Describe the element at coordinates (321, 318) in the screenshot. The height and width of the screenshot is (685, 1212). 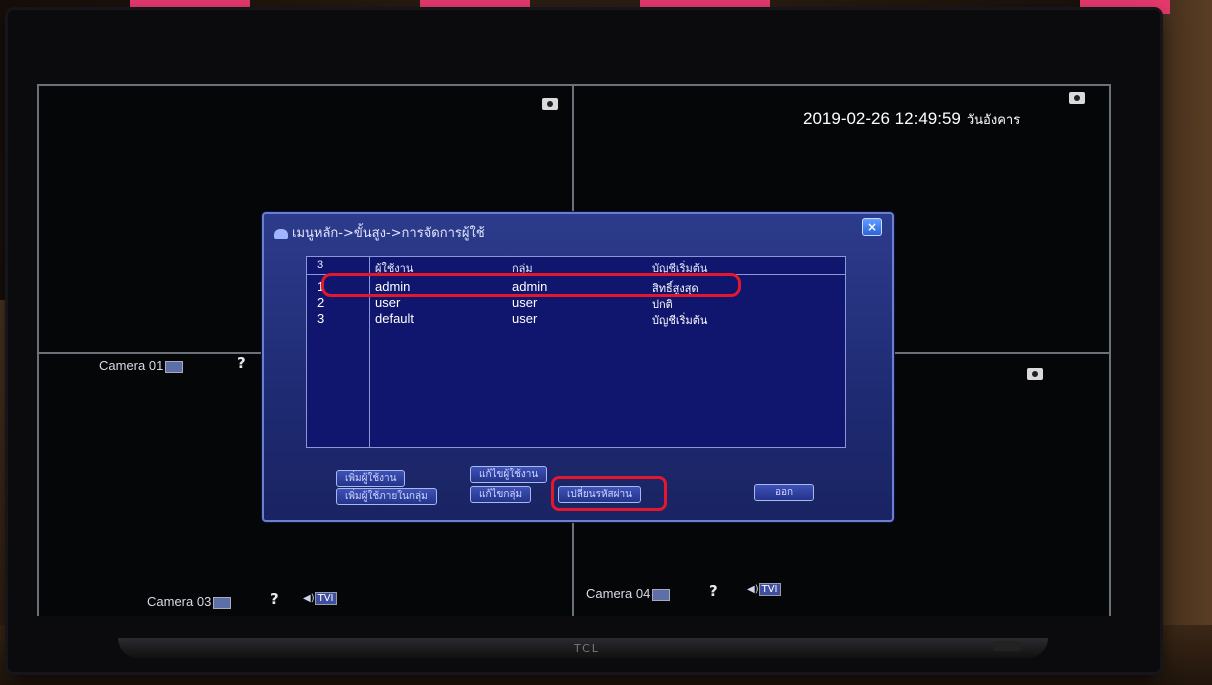
I see `row-number: 3` at that location.